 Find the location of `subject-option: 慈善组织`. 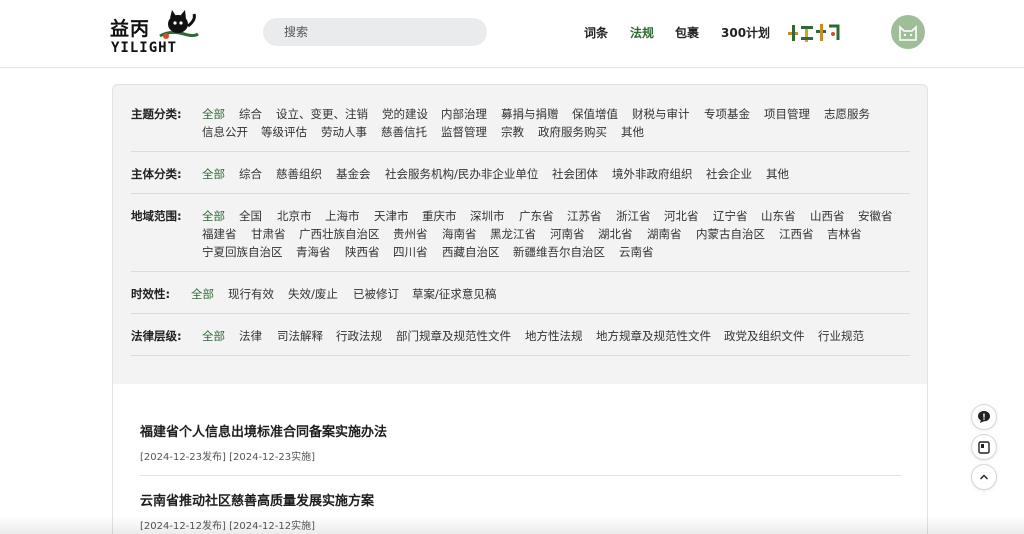

subject-option: 慈善组织 is located at coordinates (299, 174).